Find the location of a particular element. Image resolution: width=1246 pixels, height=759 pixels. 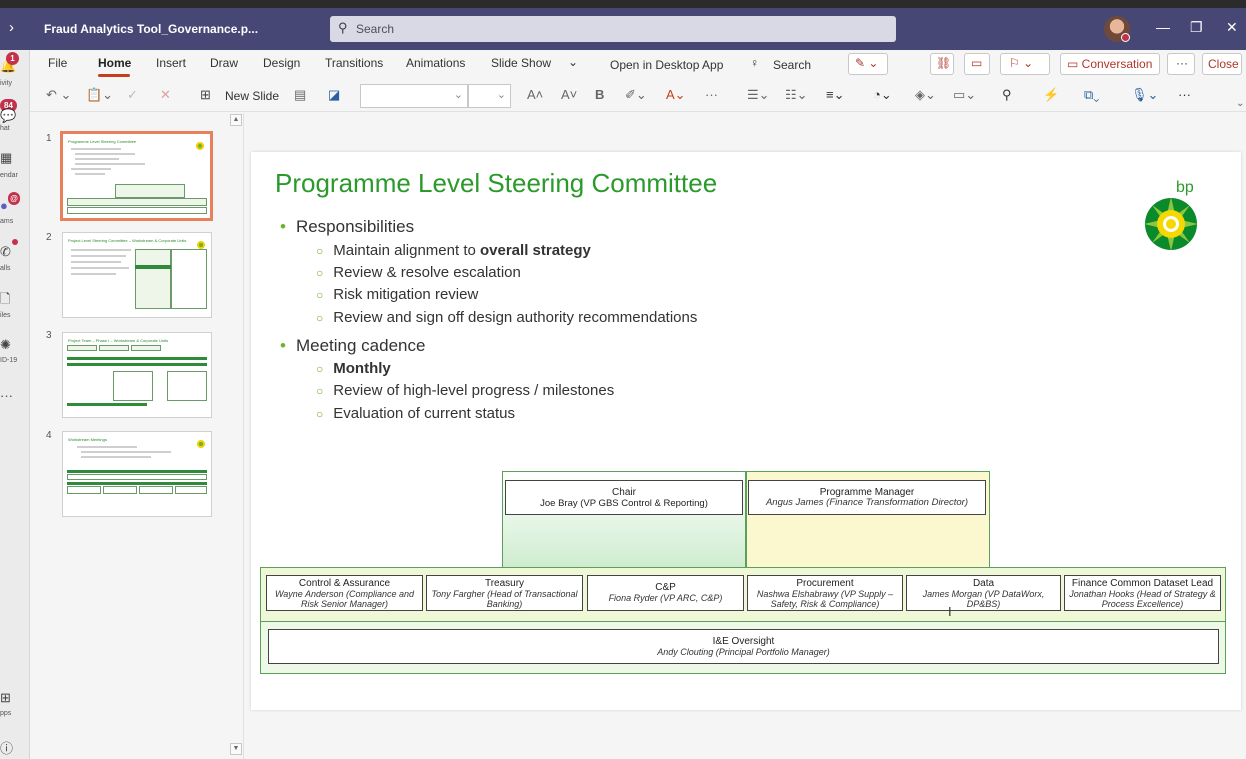

help-icon: ⓘ is located at coordinates (6, 747).